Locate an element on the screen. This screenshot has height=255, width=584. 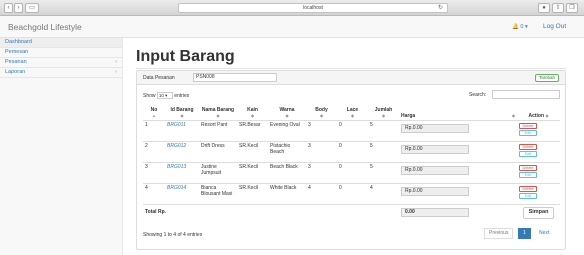
sidebar-item-pesanan: Pesanan ‹ is located at coordinates (61, 63).